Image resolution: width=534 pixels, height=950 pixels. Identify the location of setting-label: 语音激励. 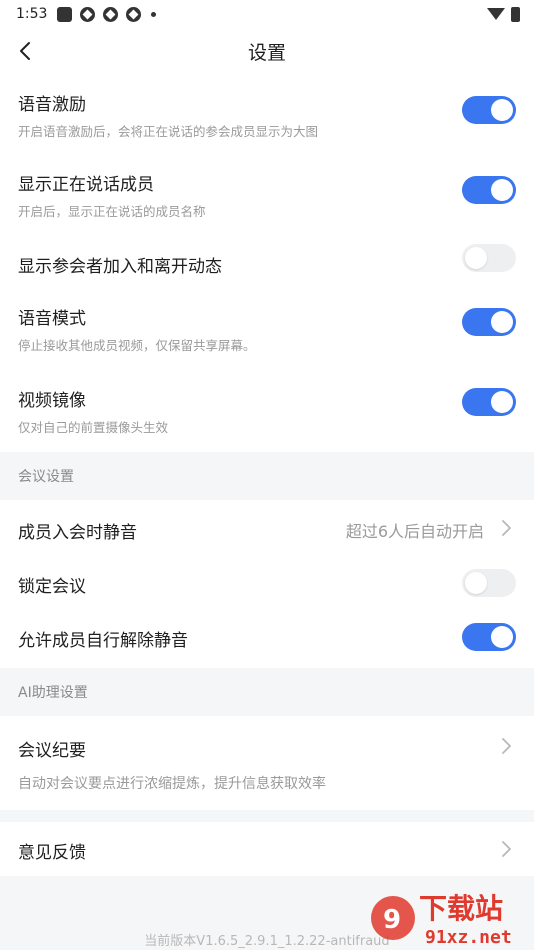
(52, 105).